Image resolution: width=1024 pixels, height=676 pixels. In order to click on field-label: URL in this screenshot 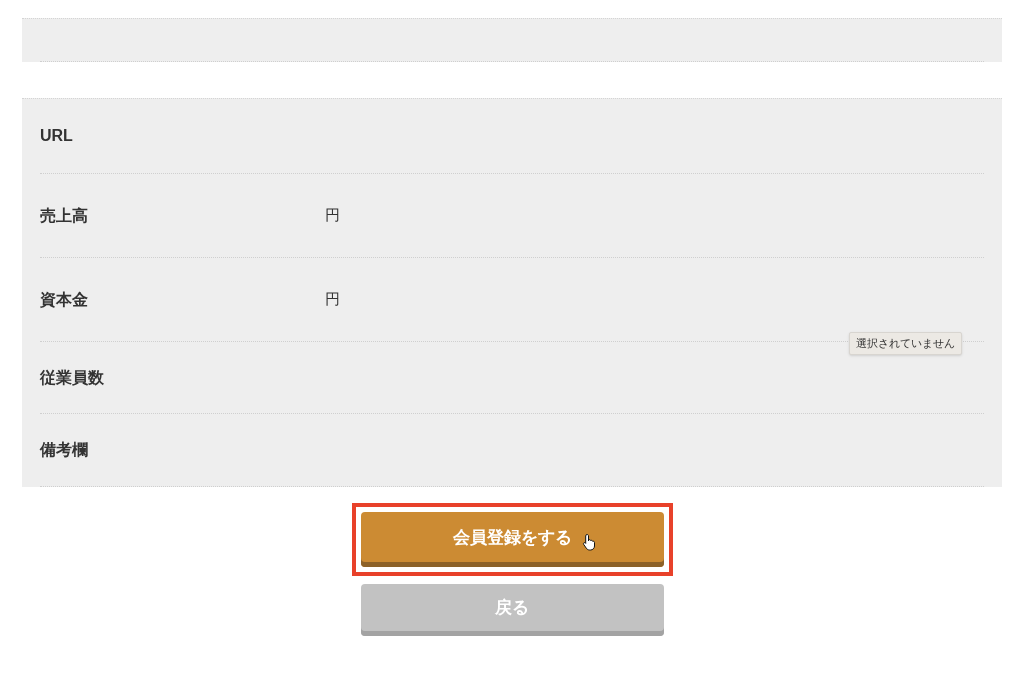, I will do `click(57, 136)`.